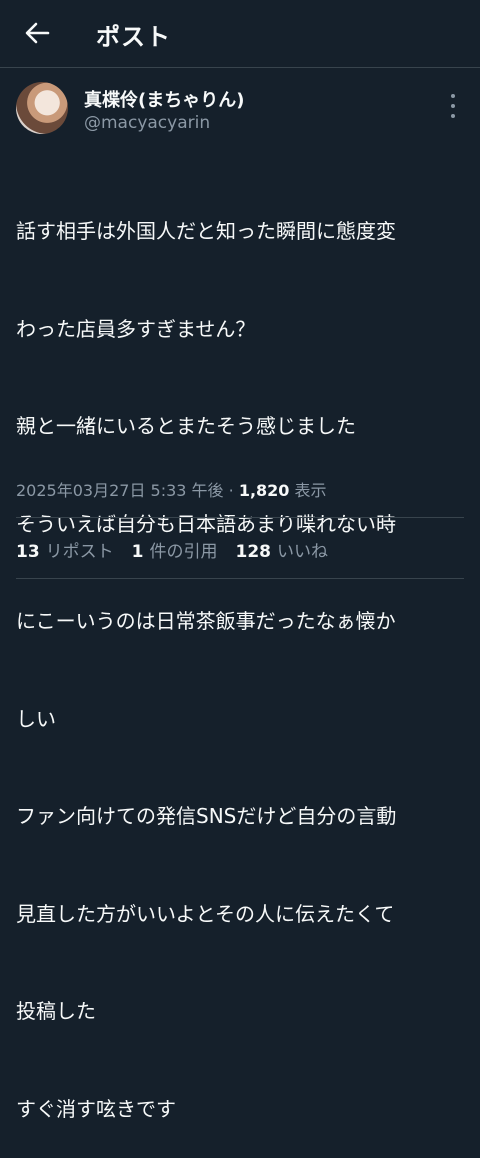  I want to click on page-title: ポスト, so click(133, 37).